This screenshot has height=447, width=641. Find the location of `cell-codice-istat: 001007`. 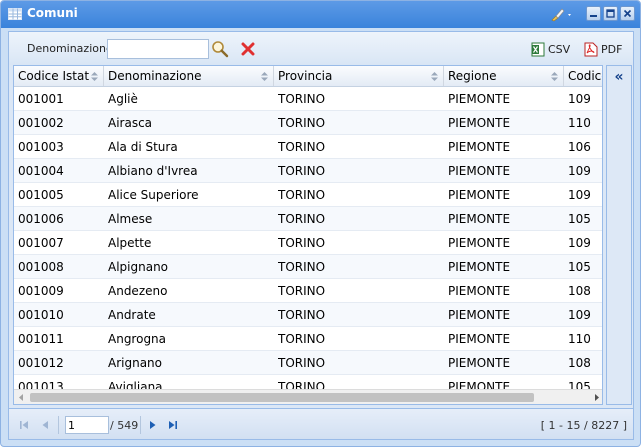

cell-codice-istat: 001007 is located at coordinates (41, 243).